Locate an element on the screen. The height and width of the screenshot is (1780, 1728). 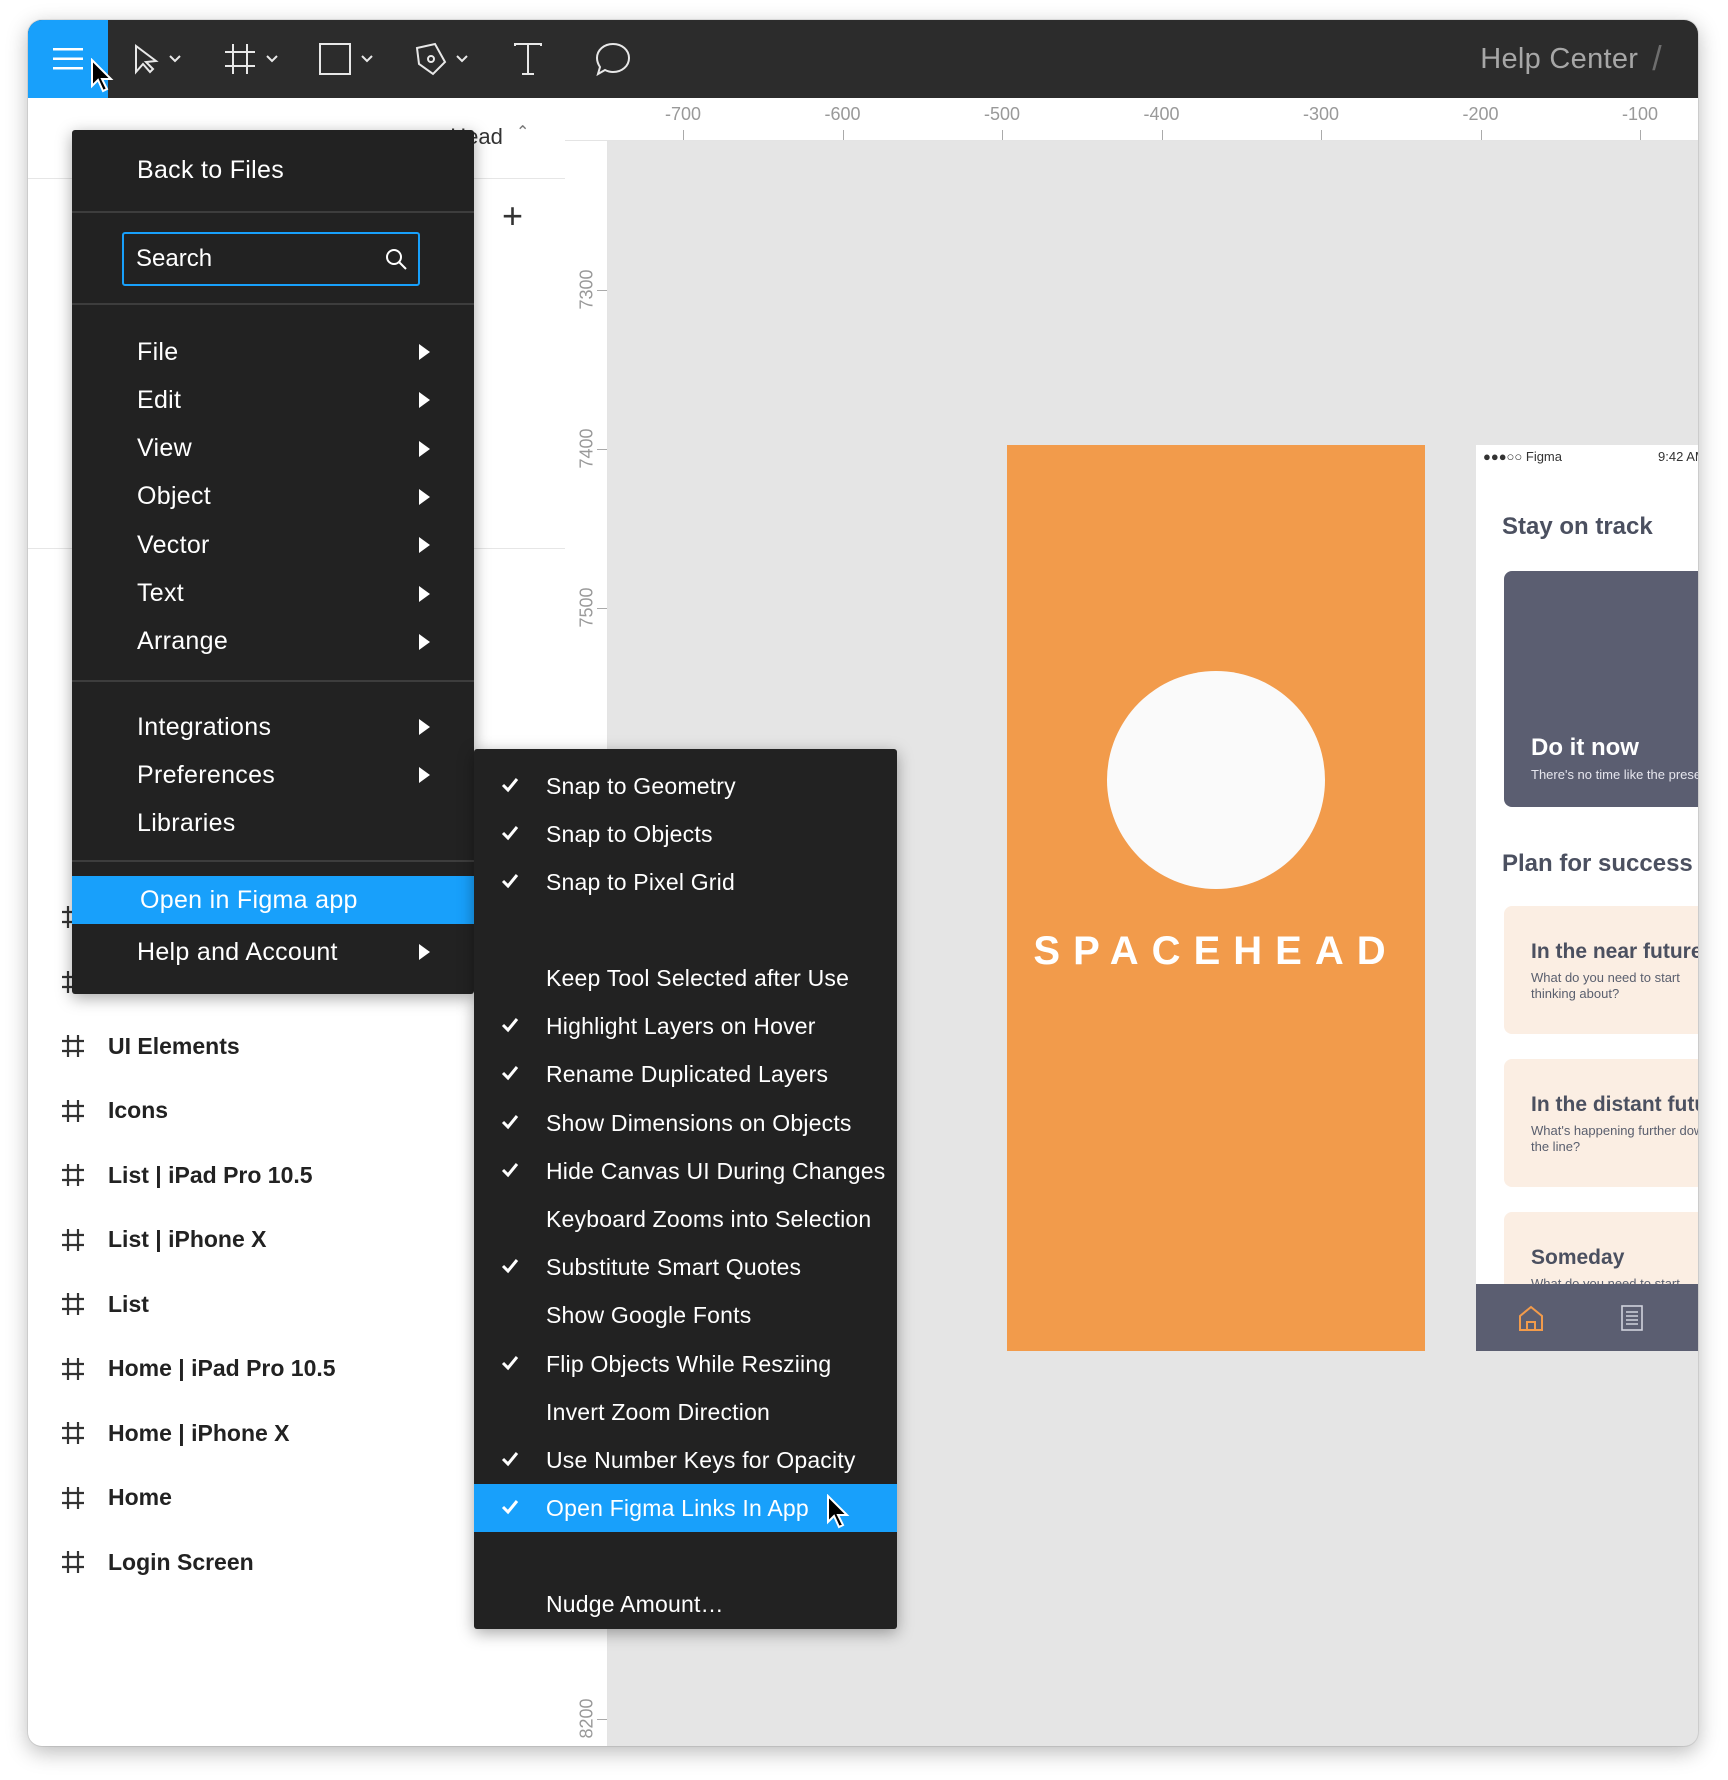
horizontal-ruler: -700 -600 -500 -400 -300 -200 -100 is located at coordinates (1131, 119).